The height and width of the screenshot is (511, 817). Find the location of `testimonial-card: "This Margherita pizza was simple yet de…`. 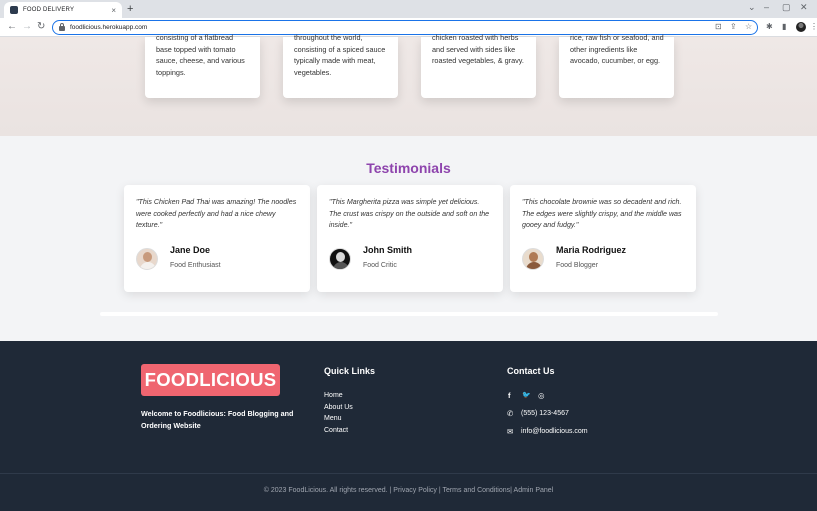

testimonial-card: "This Margherita pizza was simple yet de… is located at coordinates (410, 238).